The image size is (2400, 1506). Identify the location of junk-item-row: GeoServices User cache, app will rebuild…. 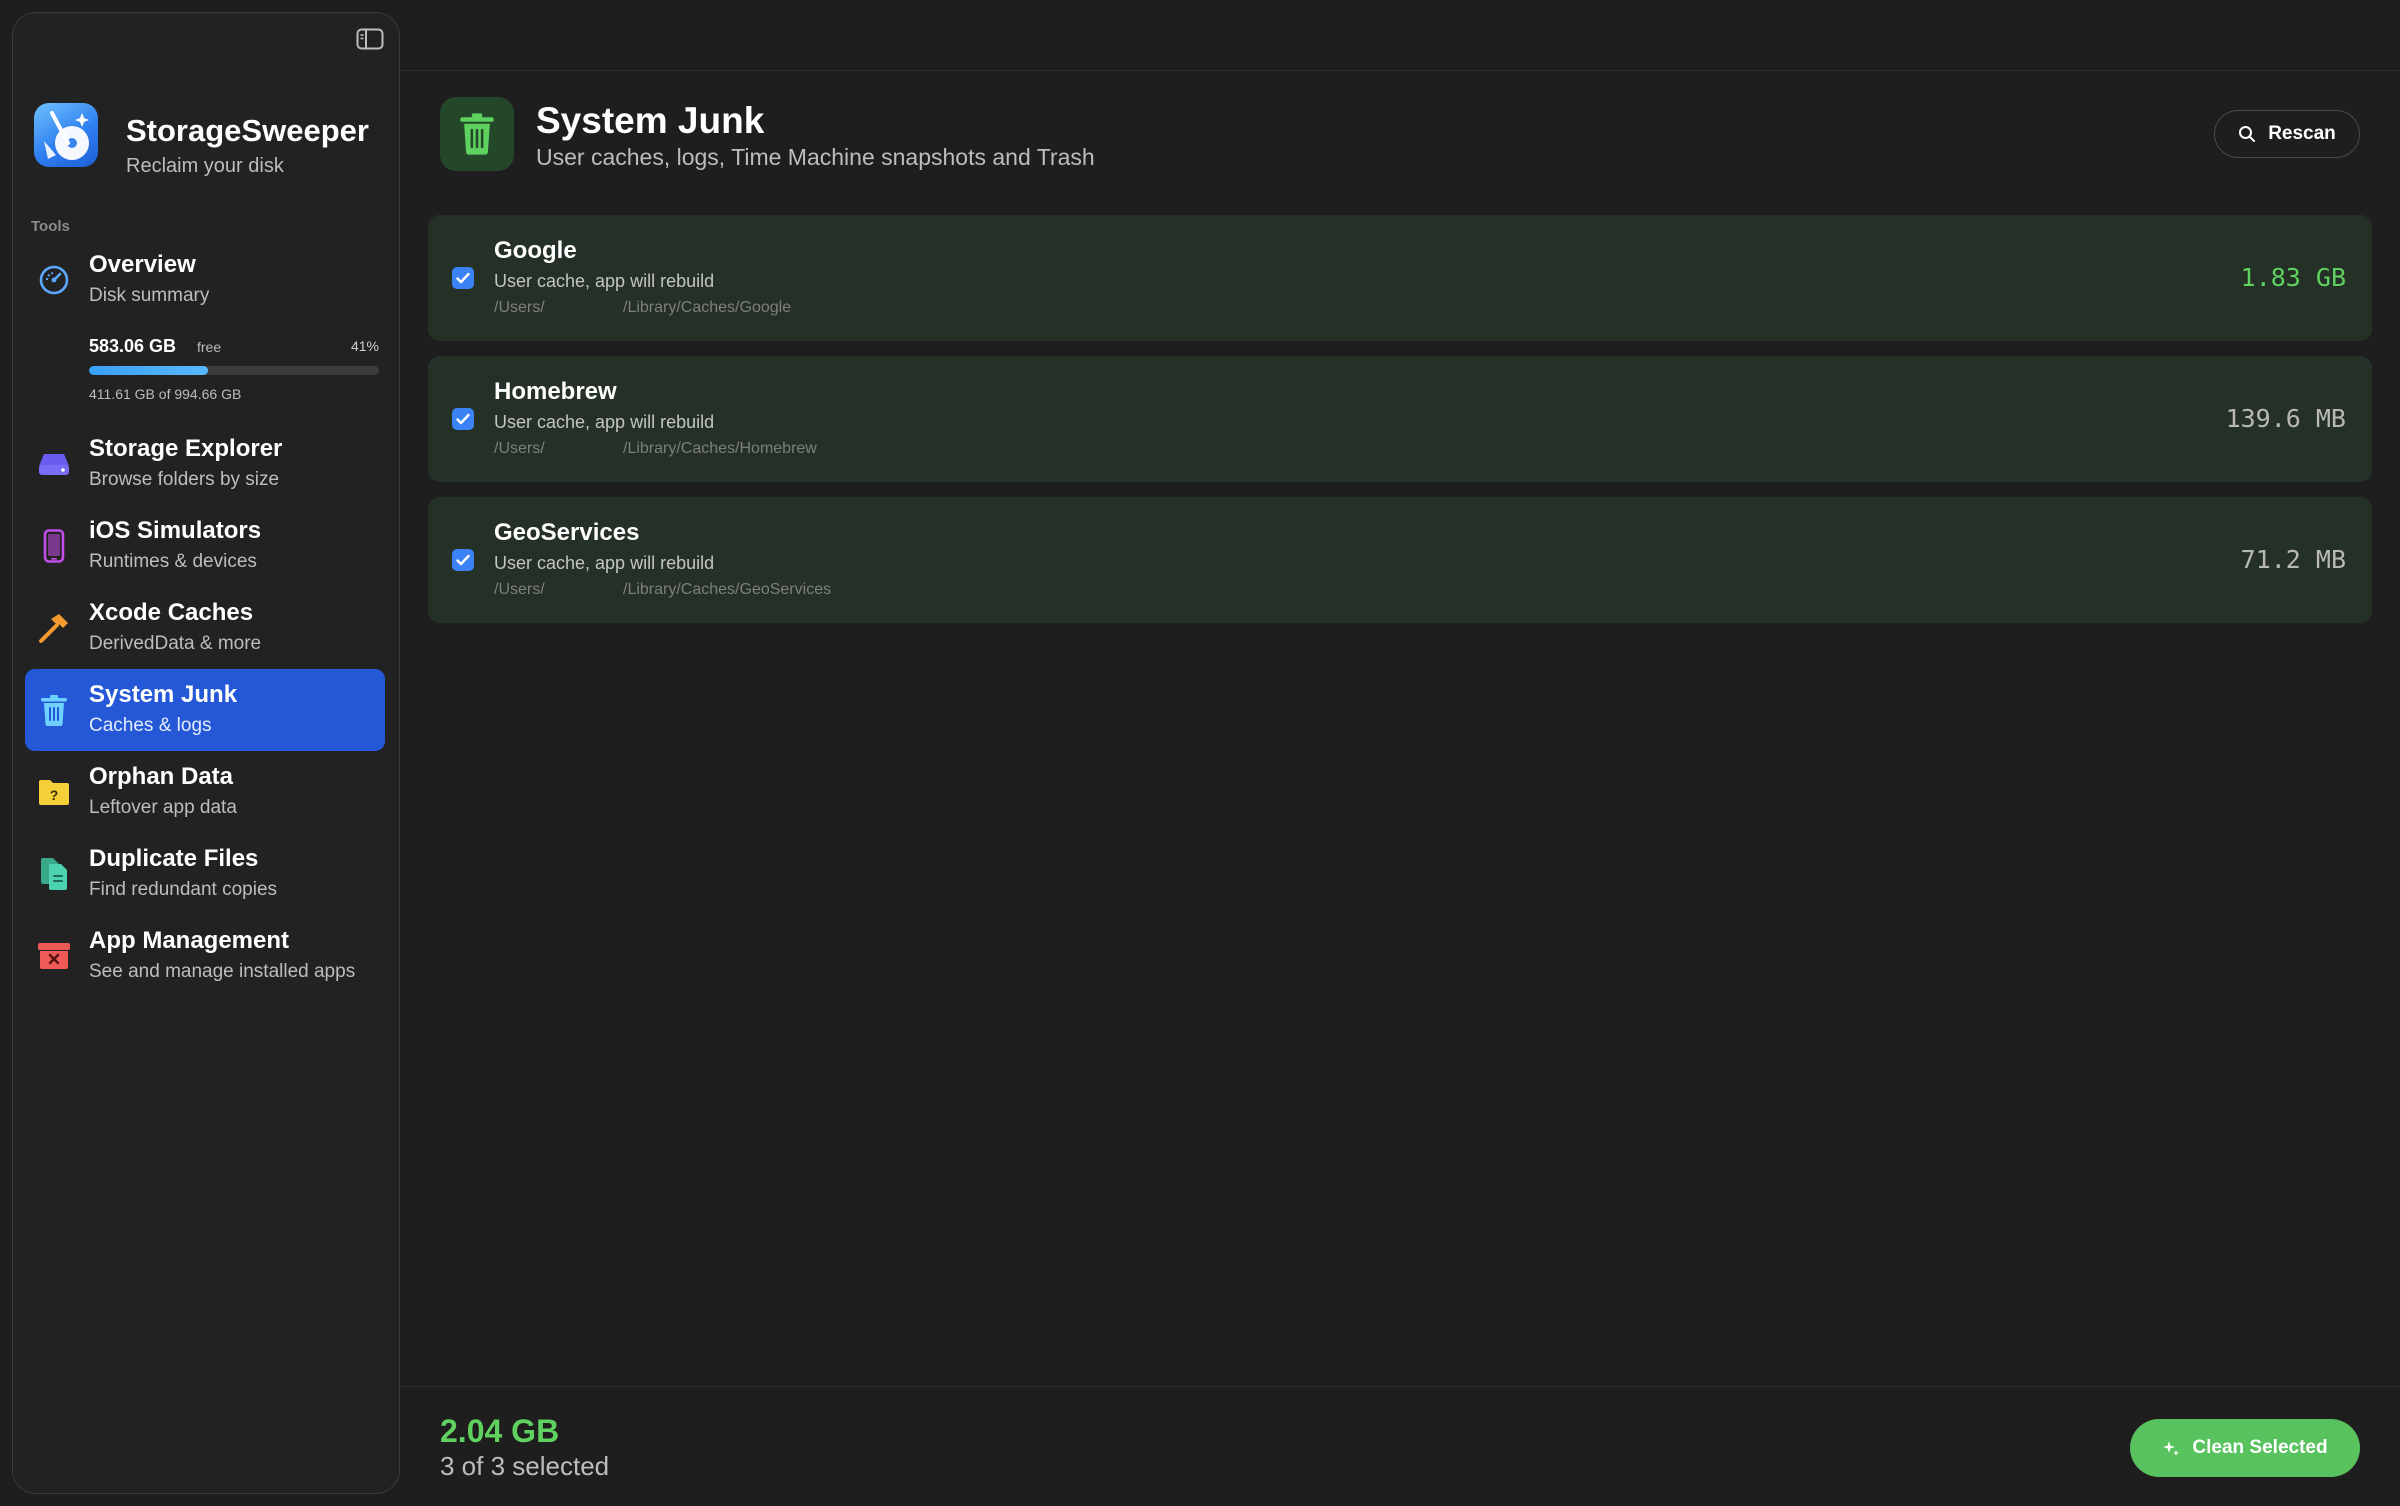
(1400, 560).